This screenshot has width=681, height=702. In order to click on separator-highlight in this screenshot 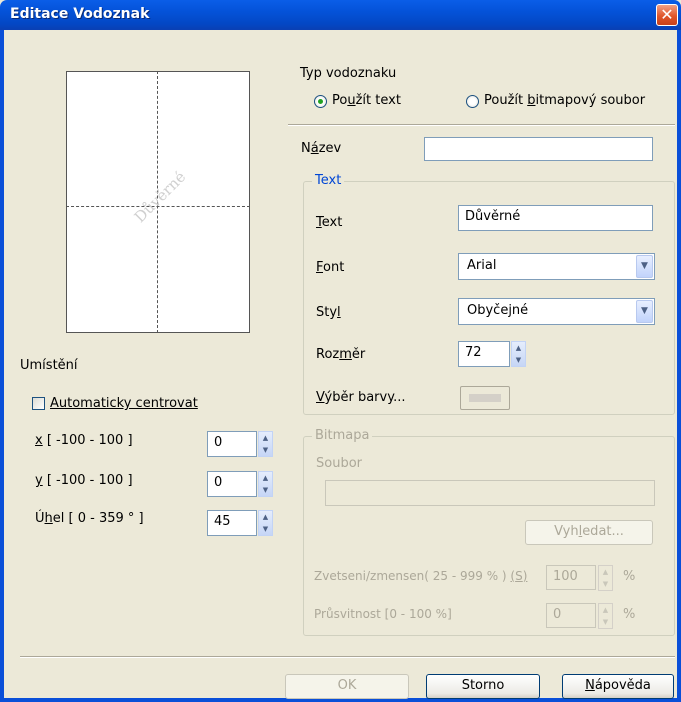, I will do `click(481, 125)`.